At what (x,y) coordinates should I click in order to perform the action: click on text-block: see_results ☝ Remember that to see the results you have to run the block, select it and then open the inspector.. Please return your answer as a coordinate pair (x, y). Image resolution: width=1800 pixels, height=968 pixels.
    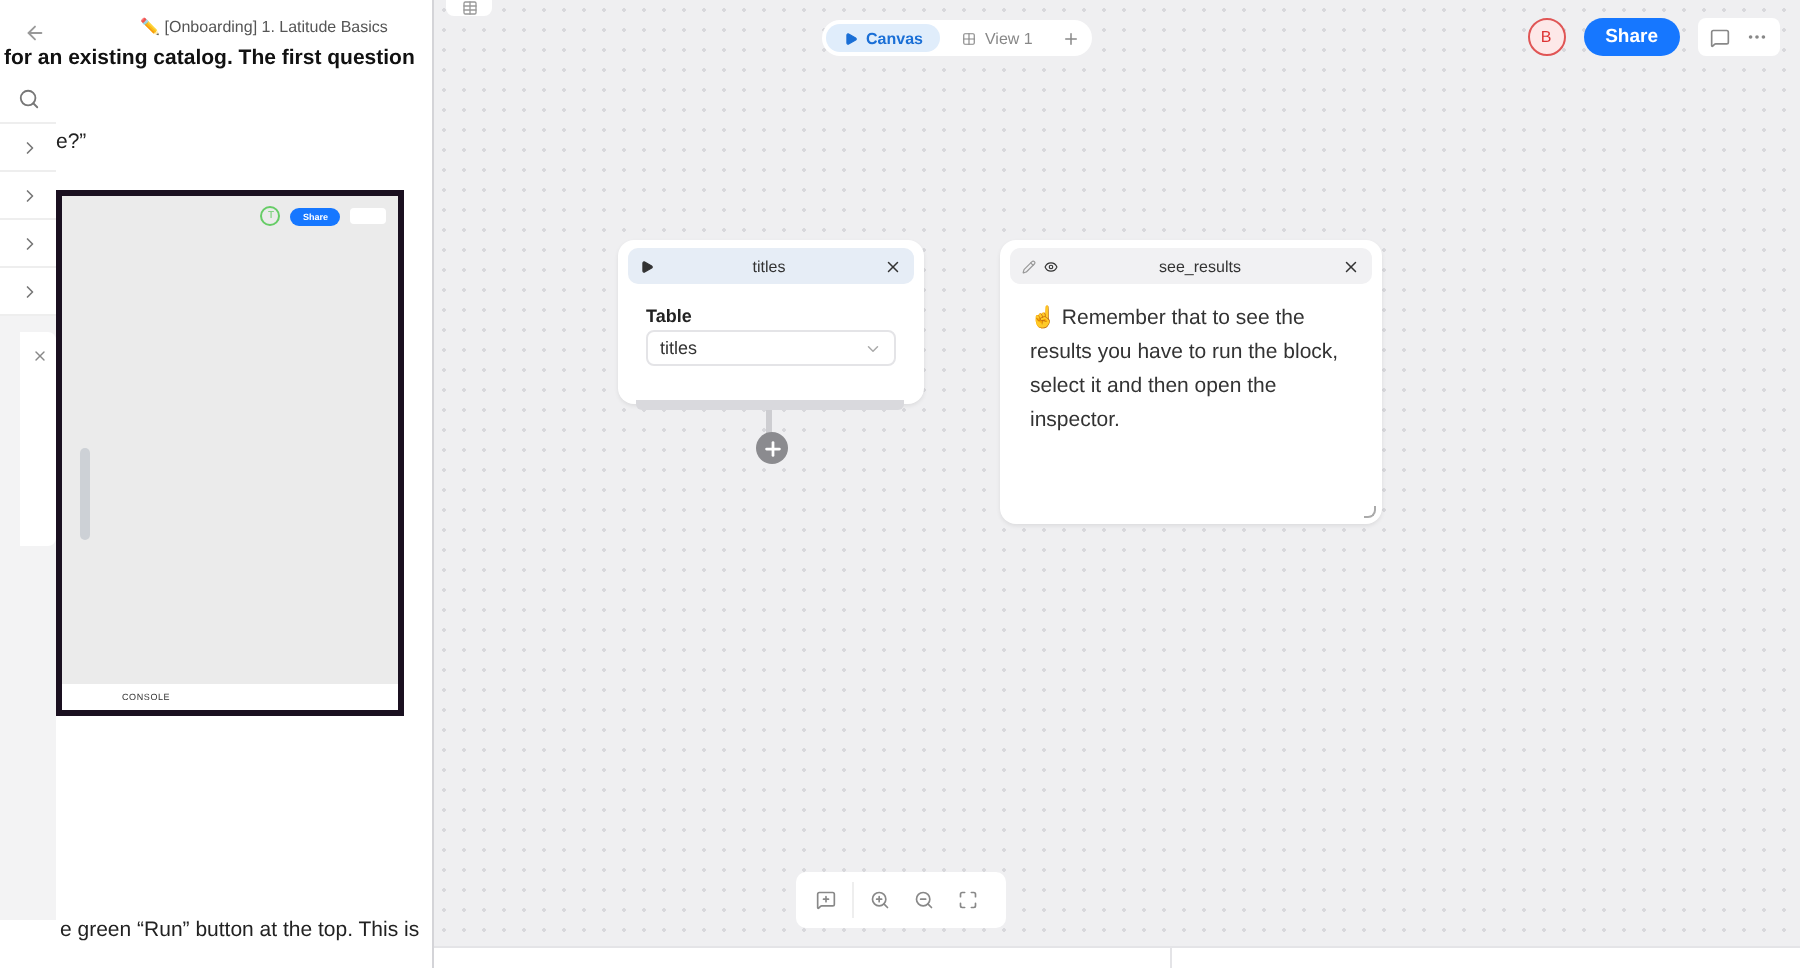
    Looking at the image, I should click on (1191, 382).